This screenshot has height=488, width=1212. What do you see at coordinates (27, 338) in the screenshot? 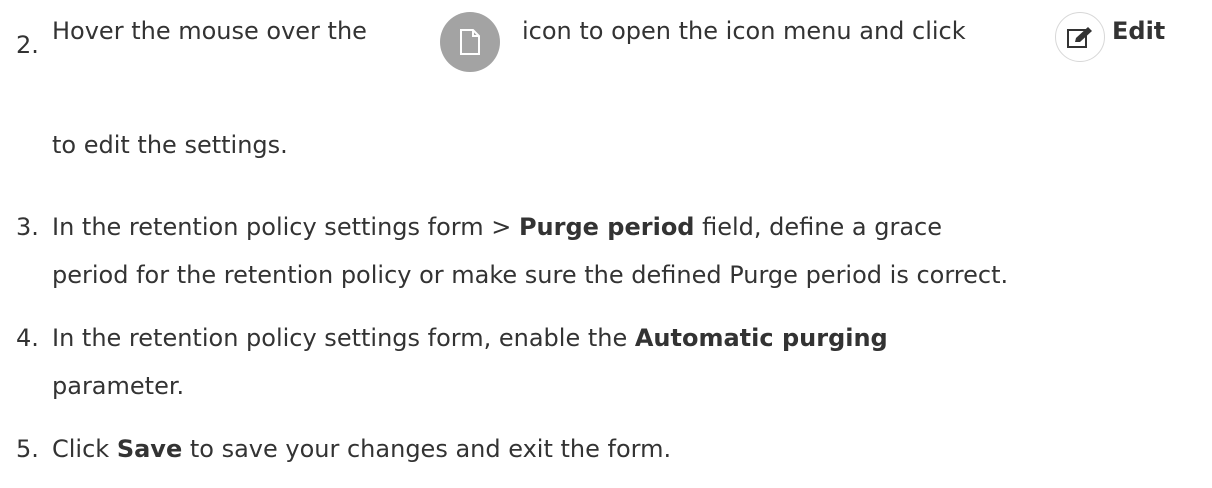
I see `step-4-number: 4.` at bounding box center [27, 338].